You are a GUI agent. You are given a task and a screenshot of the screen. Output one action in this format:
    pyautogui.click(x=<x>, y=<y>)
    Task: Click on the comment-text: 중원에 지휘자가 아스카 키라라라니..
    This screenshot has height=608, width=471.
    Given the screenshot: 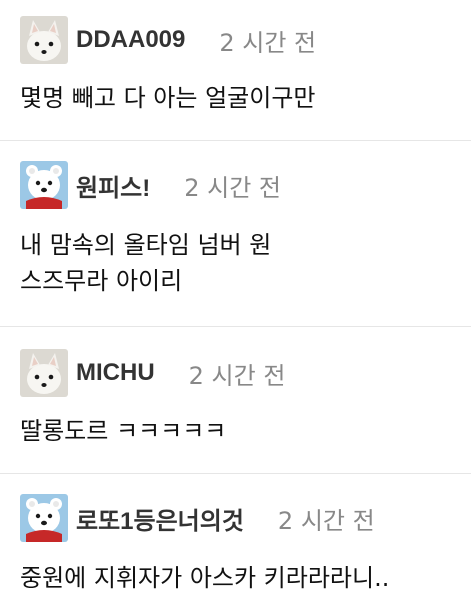 What is the action you would take?
    pyautogui.click(x=240, y=578)
    